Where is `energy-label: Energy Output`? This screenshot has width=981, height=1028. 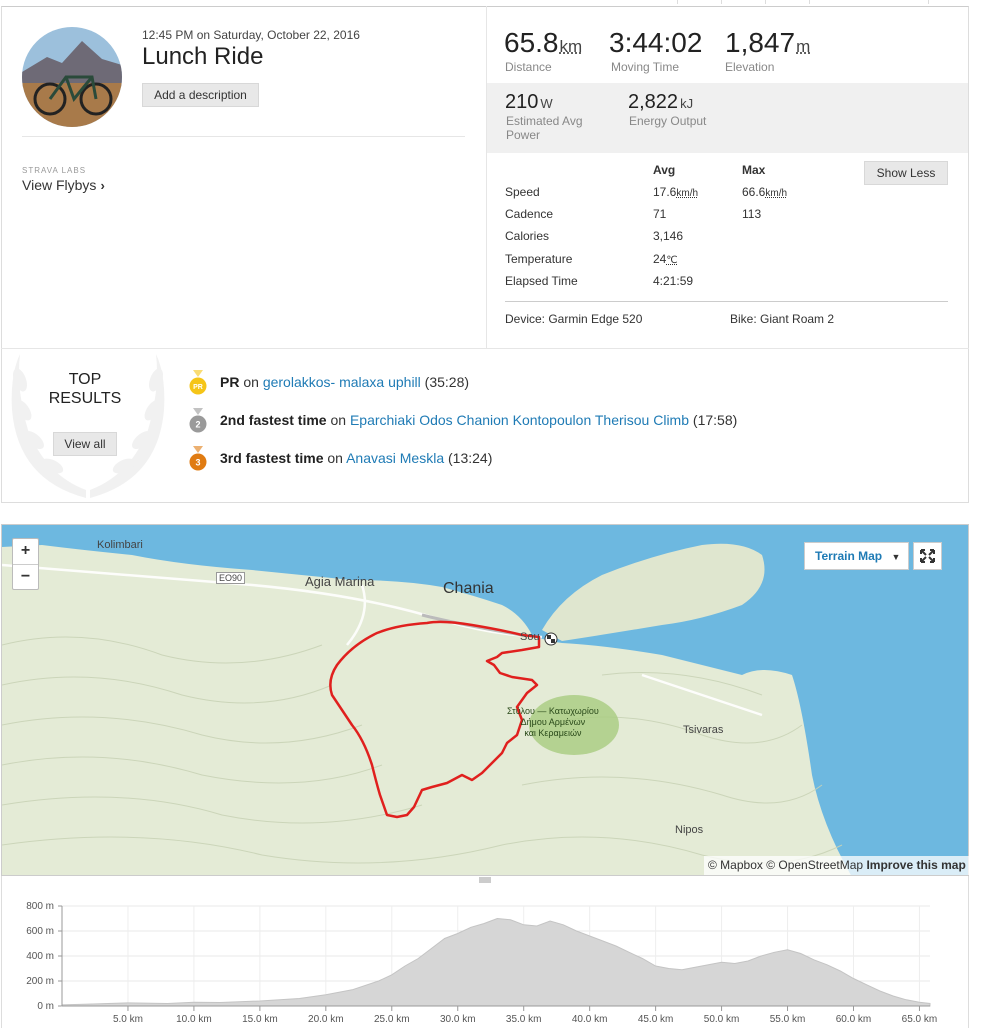 energy-label: Energy Output is located at coordinates (668, 121).